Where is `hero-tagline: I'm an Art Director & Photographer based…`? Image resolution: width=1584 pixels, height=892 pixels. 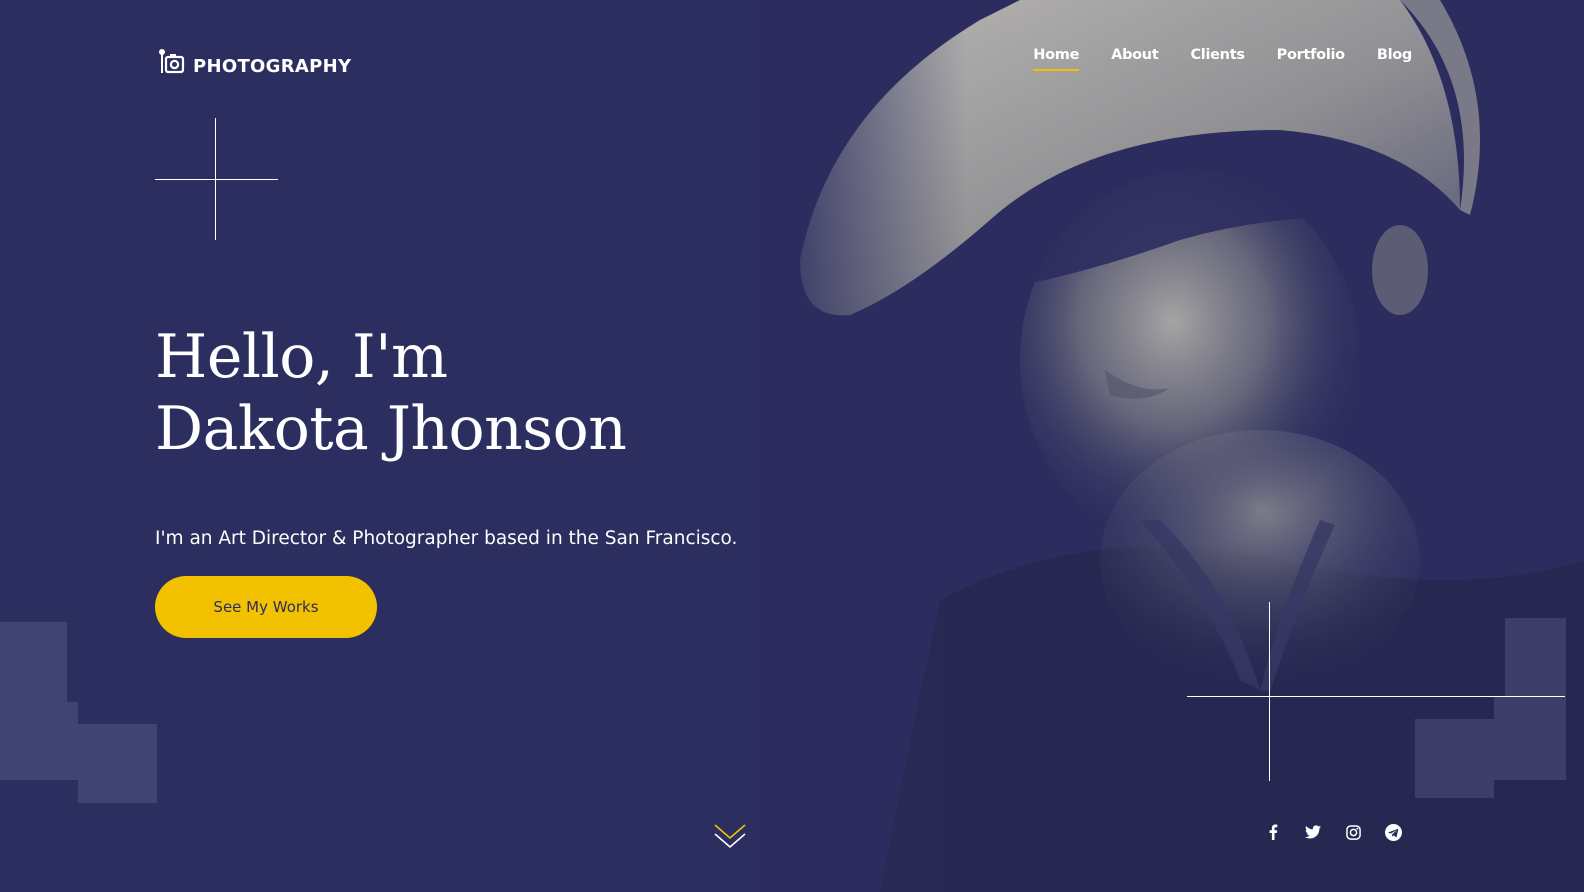 hero-tagline: I'm an Art Director & Photographer based… is located at coordinates (446, 538).